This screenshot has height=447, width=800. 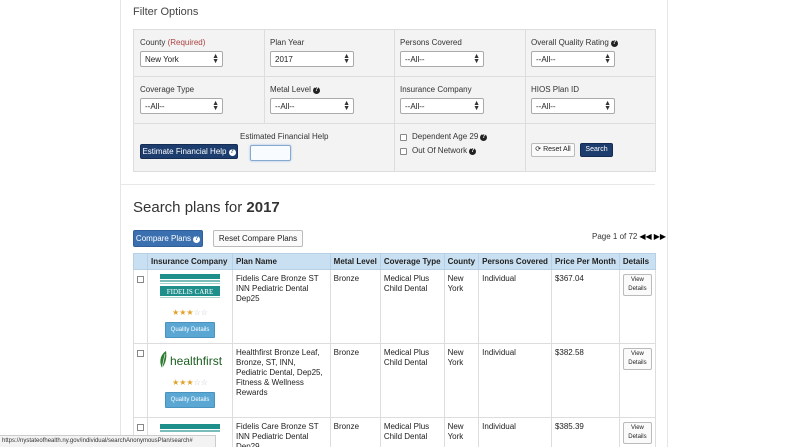 What do you see at coordinates (450, 136) in the screenshot?
I see `dependent-age-29-label: Dependent Age 29?` at bounding box center [450, 136].